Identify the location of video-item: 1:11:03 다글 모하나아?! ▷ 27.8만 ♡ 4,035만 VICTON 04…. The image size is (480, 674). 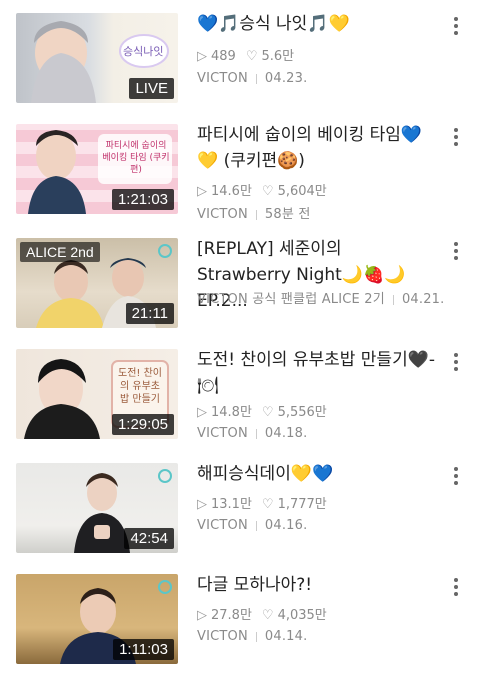
(240, 624).